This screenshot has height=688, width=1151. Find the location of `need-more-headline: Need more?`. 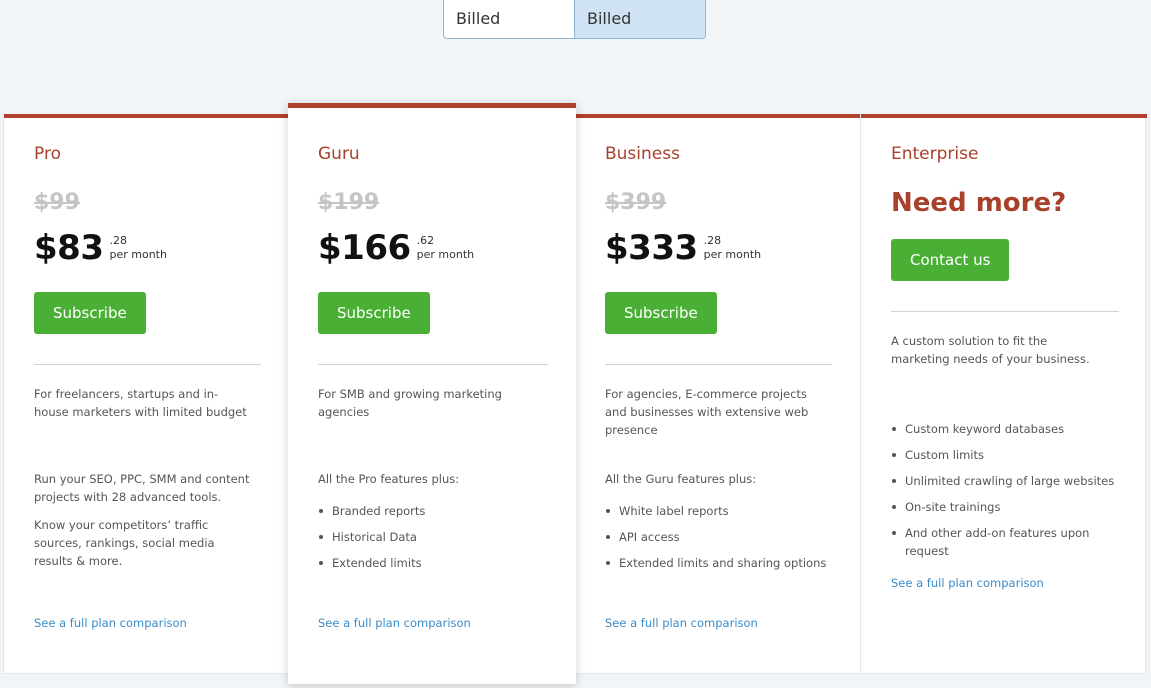

need-more-headline: Need more? is located at coordinates (979, 203).